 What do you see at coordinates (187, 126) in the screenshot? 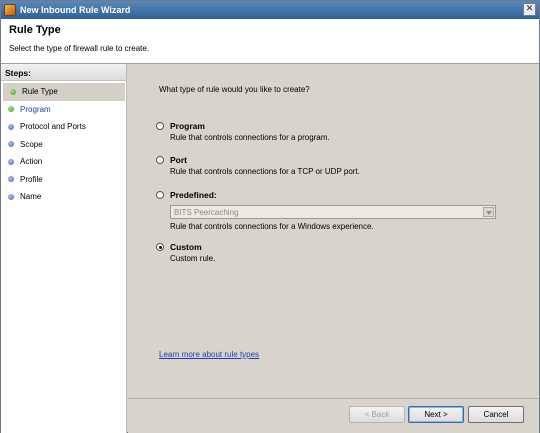
I see `option-program-label: Program` at bounding box center [187, 126].